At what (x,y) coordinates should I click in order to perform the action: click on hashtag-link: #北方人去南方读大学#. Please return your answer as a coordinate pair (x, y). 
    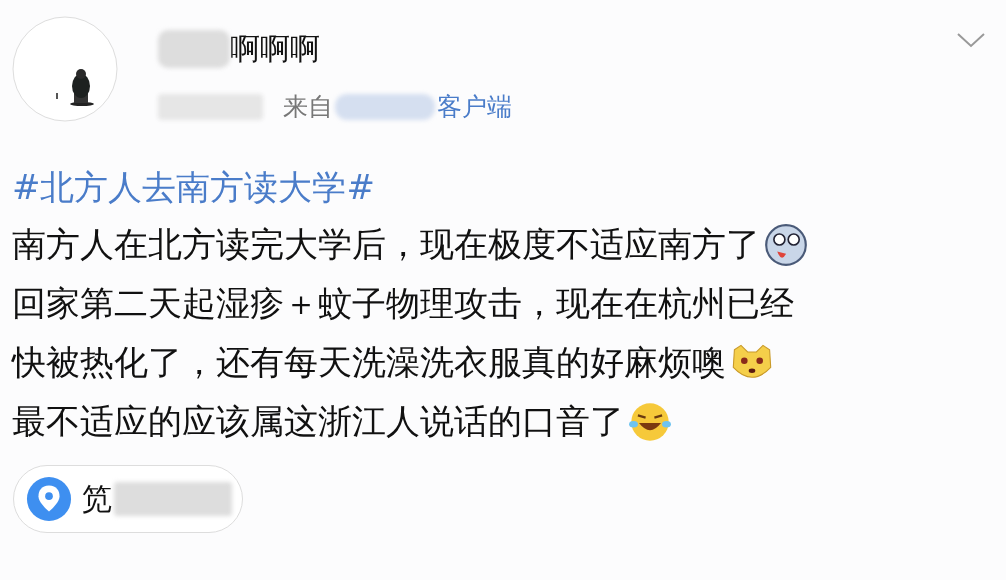
    Looking at the image, I should click on (509, 187).